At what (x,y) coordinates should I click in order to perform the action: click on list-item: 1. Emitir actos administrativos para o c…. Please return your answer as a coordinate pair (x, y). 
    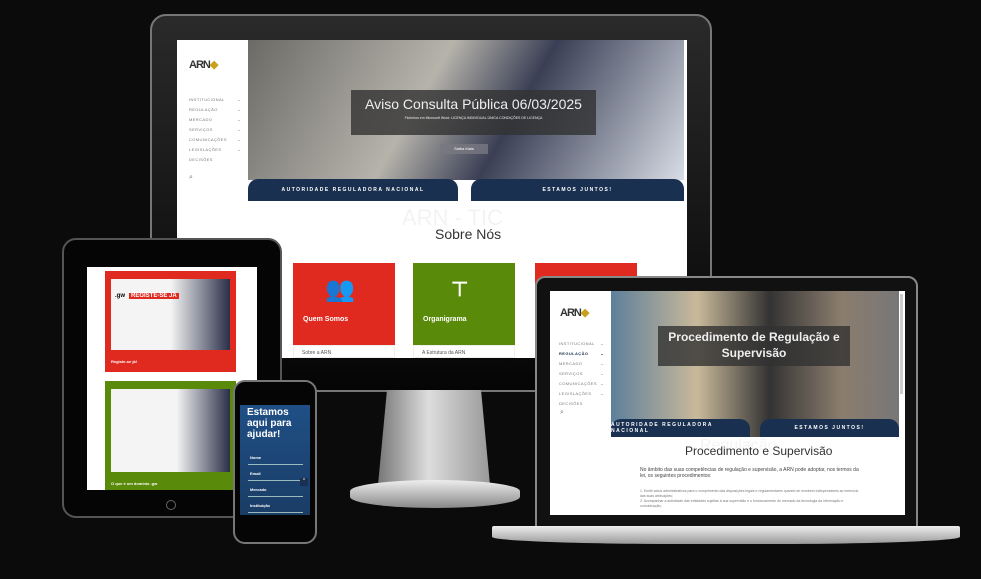
    Looking at the image, I should click on (749, 493).